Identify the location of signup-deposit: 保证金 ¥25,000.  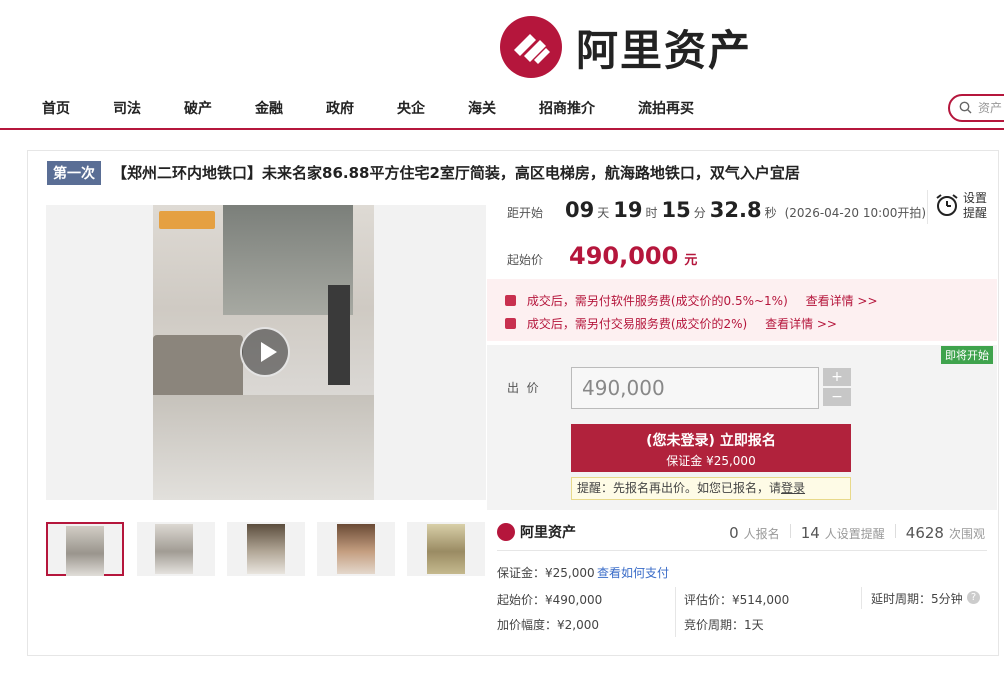
(711, 461).